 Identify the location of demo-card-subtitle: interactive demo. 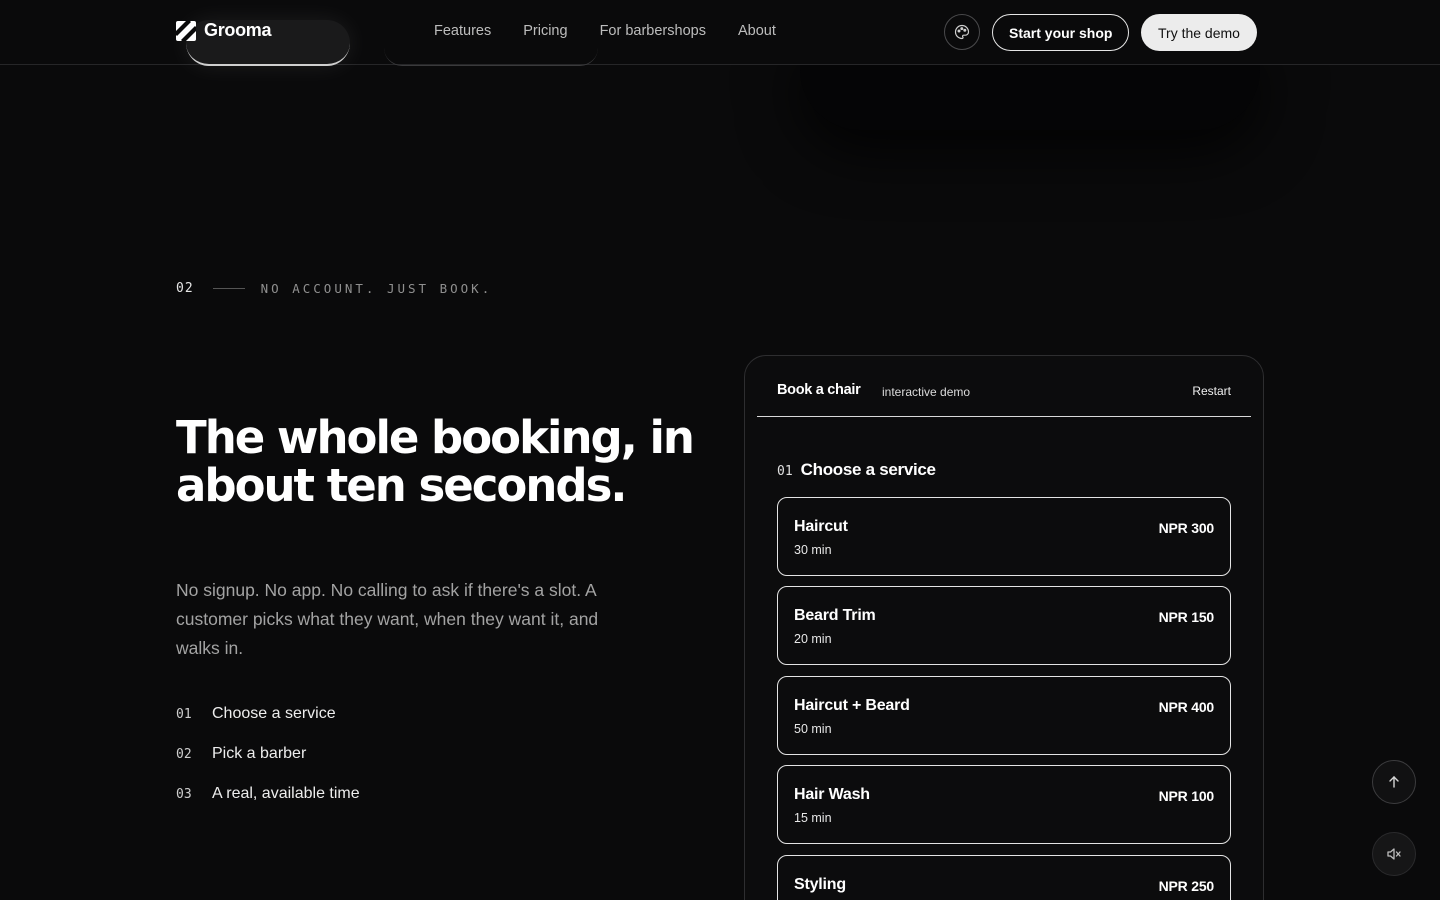
(926, 392).